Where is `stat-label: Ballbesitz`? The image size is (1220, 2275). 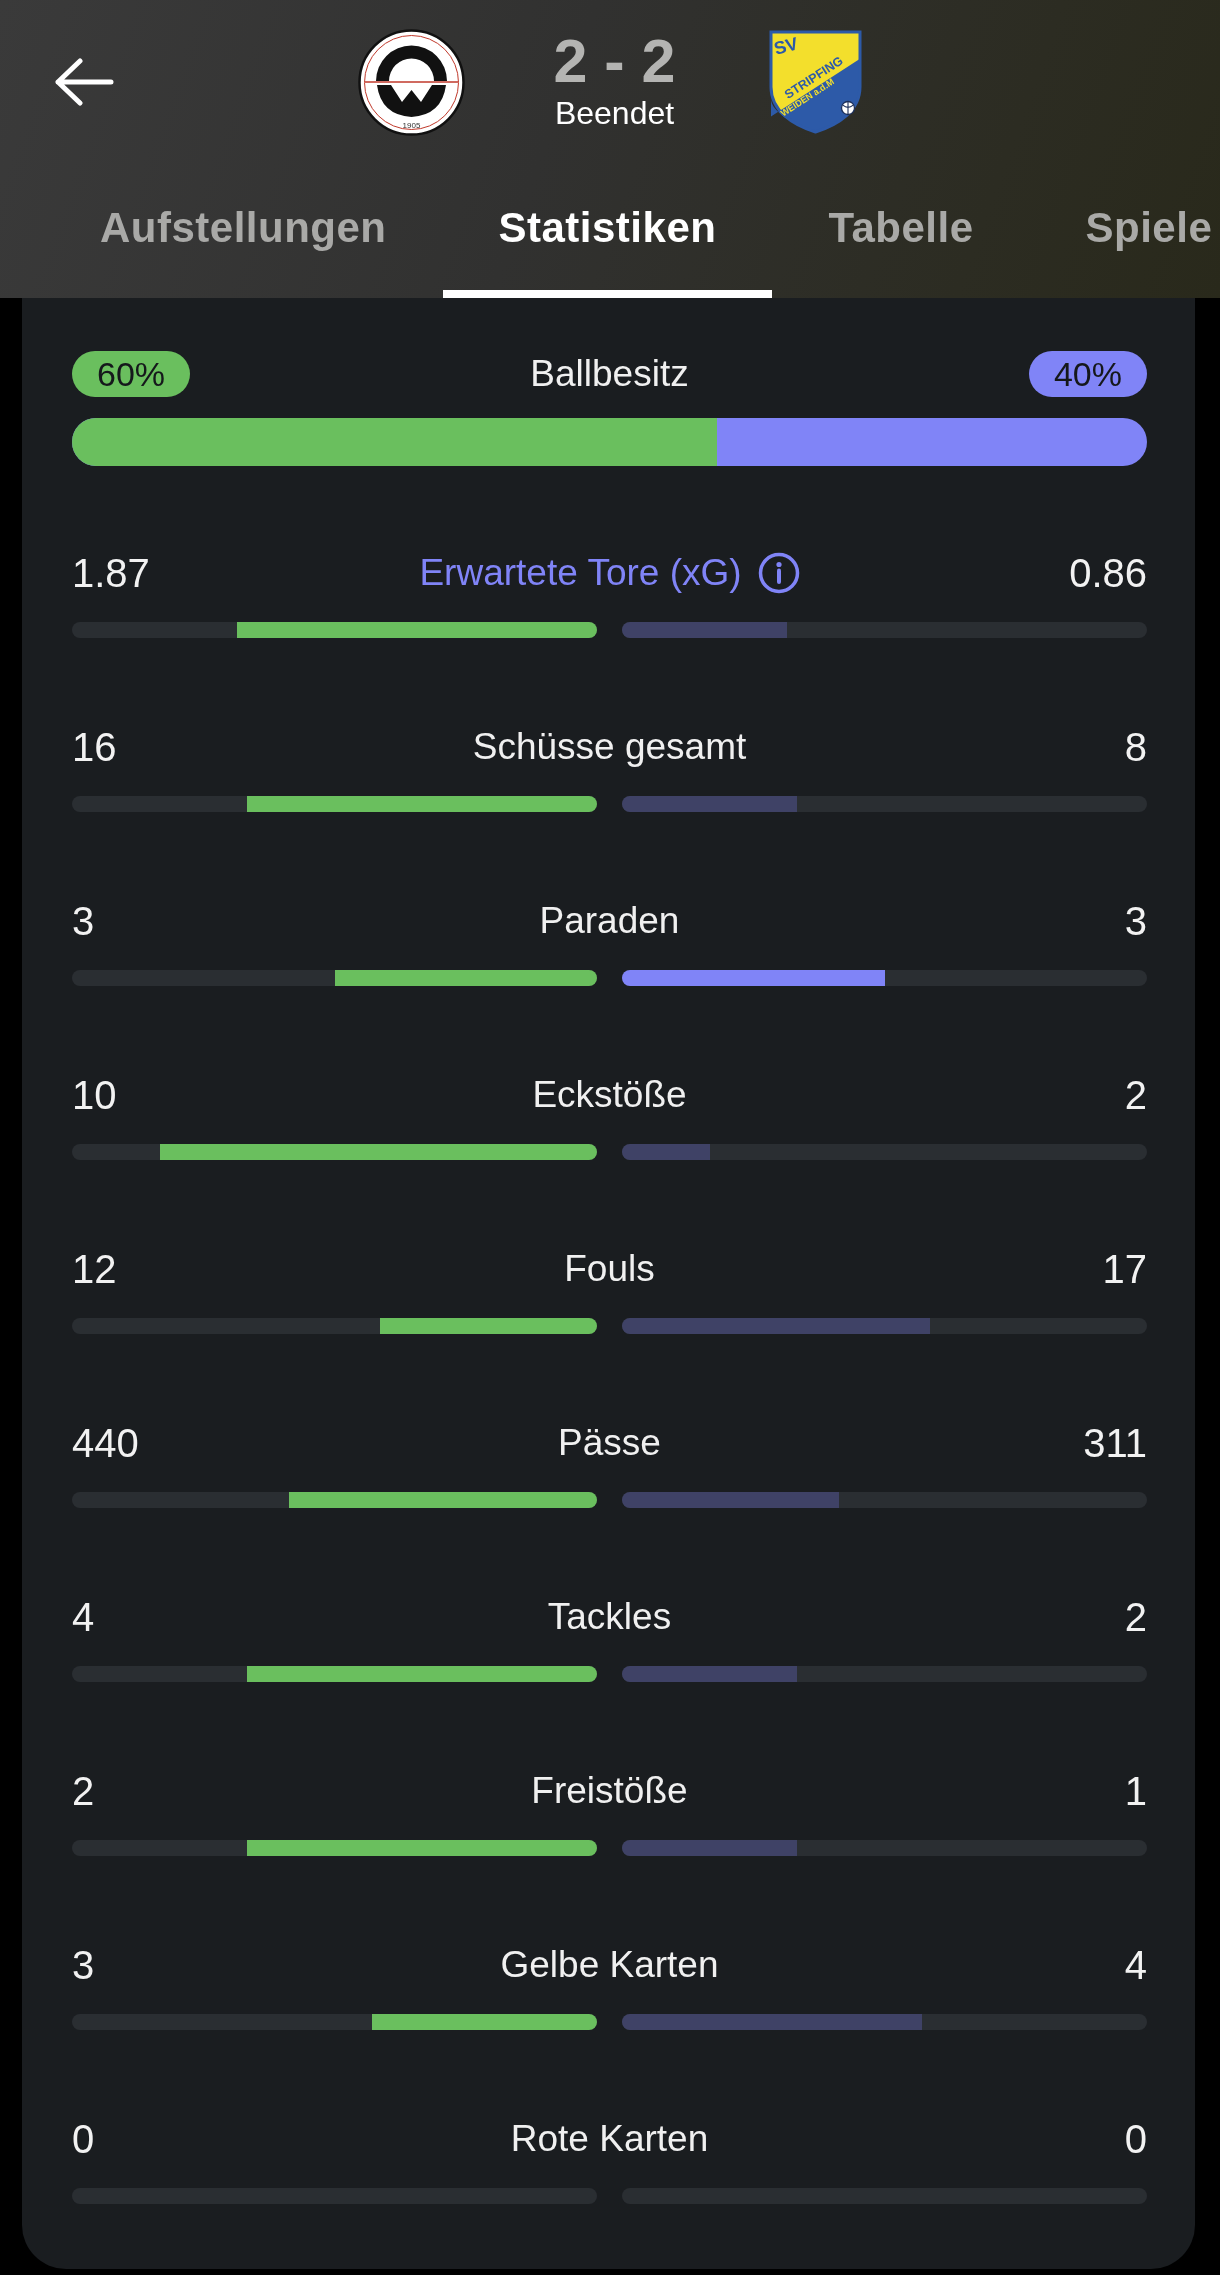 stat-label: Ballbesitz is located at coordinates (609, 374).